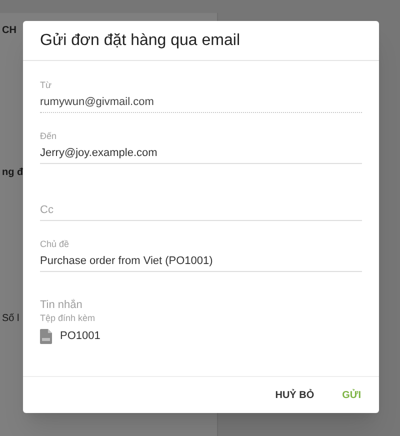  I want to click on page-text: CH, so click(9, 31).